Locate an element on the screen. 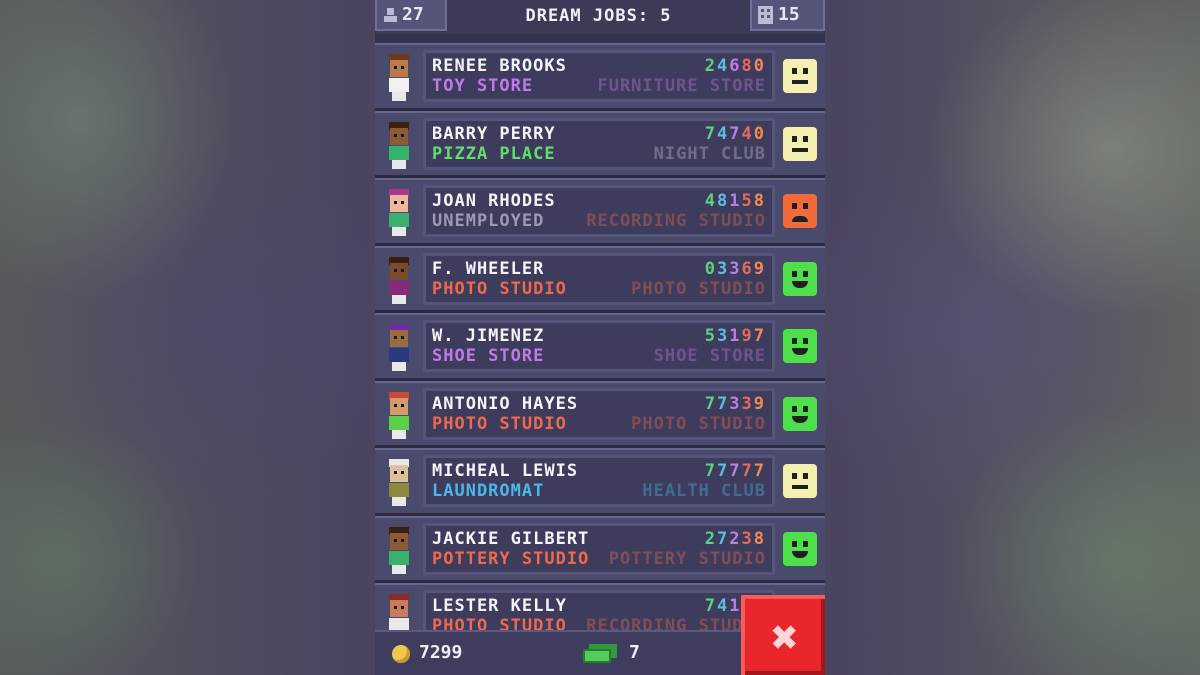 The width and height of the screenshot is (1200, 675). resident-name: JACKIE GILBERT is located at coordinates (511, 538).